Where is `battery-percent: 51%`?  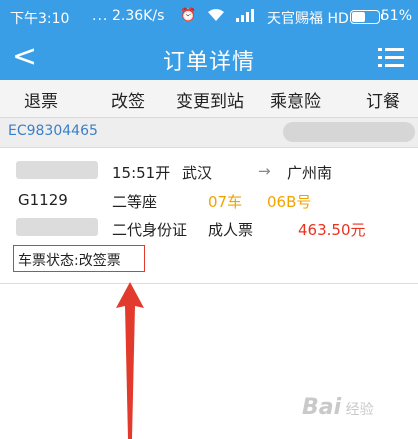
battery-percent: 51% is located at coordinates (396, 16).